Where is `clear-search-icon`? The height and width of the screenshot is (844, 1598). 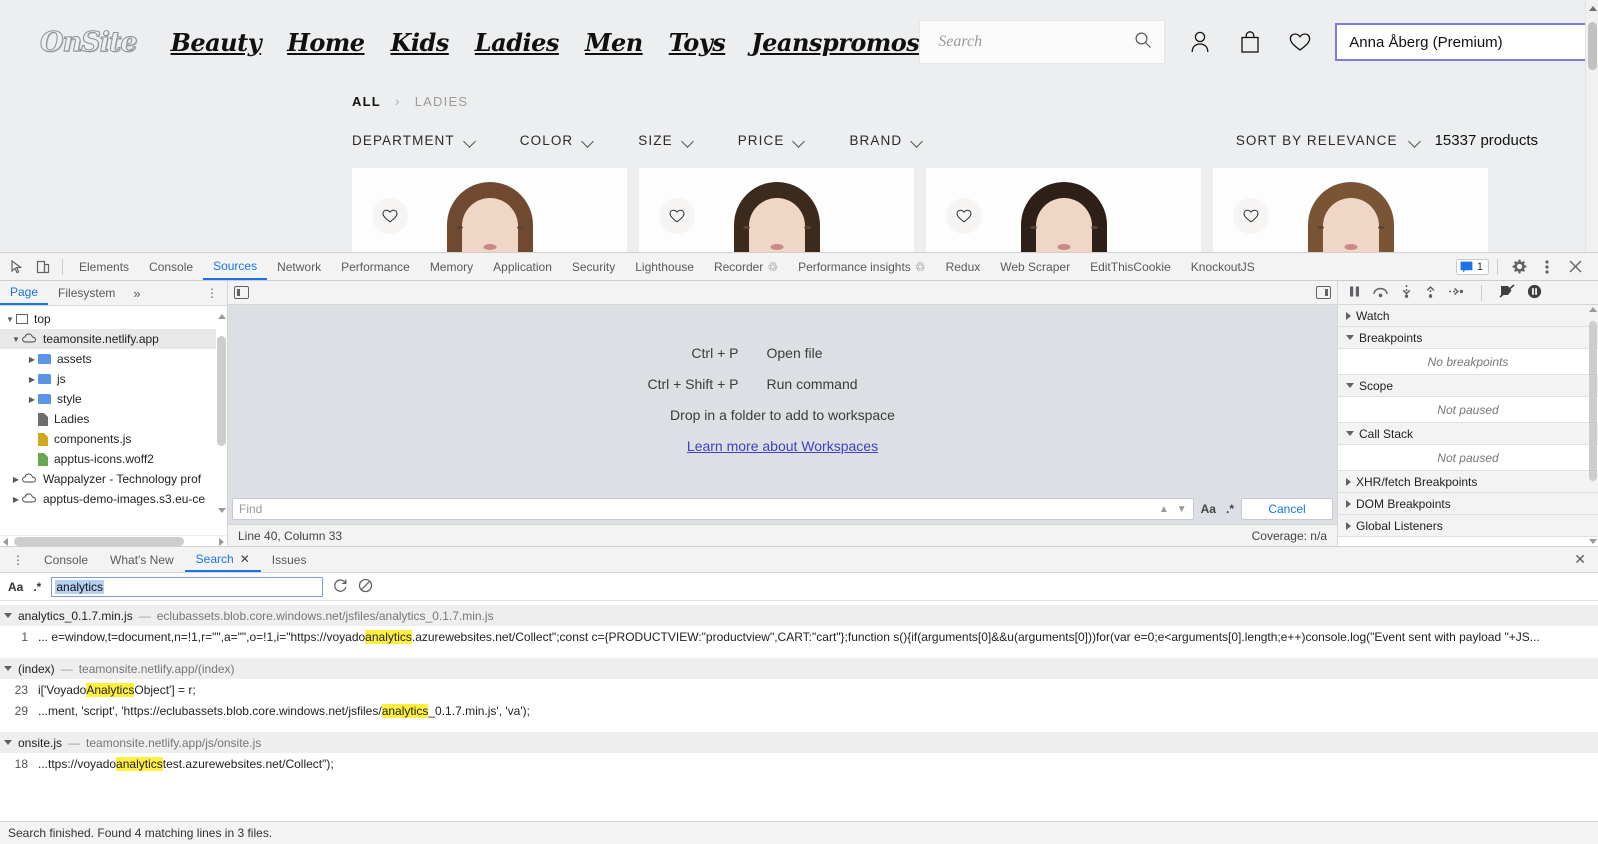
clear-search-icon is located at coordinates (365, 587).